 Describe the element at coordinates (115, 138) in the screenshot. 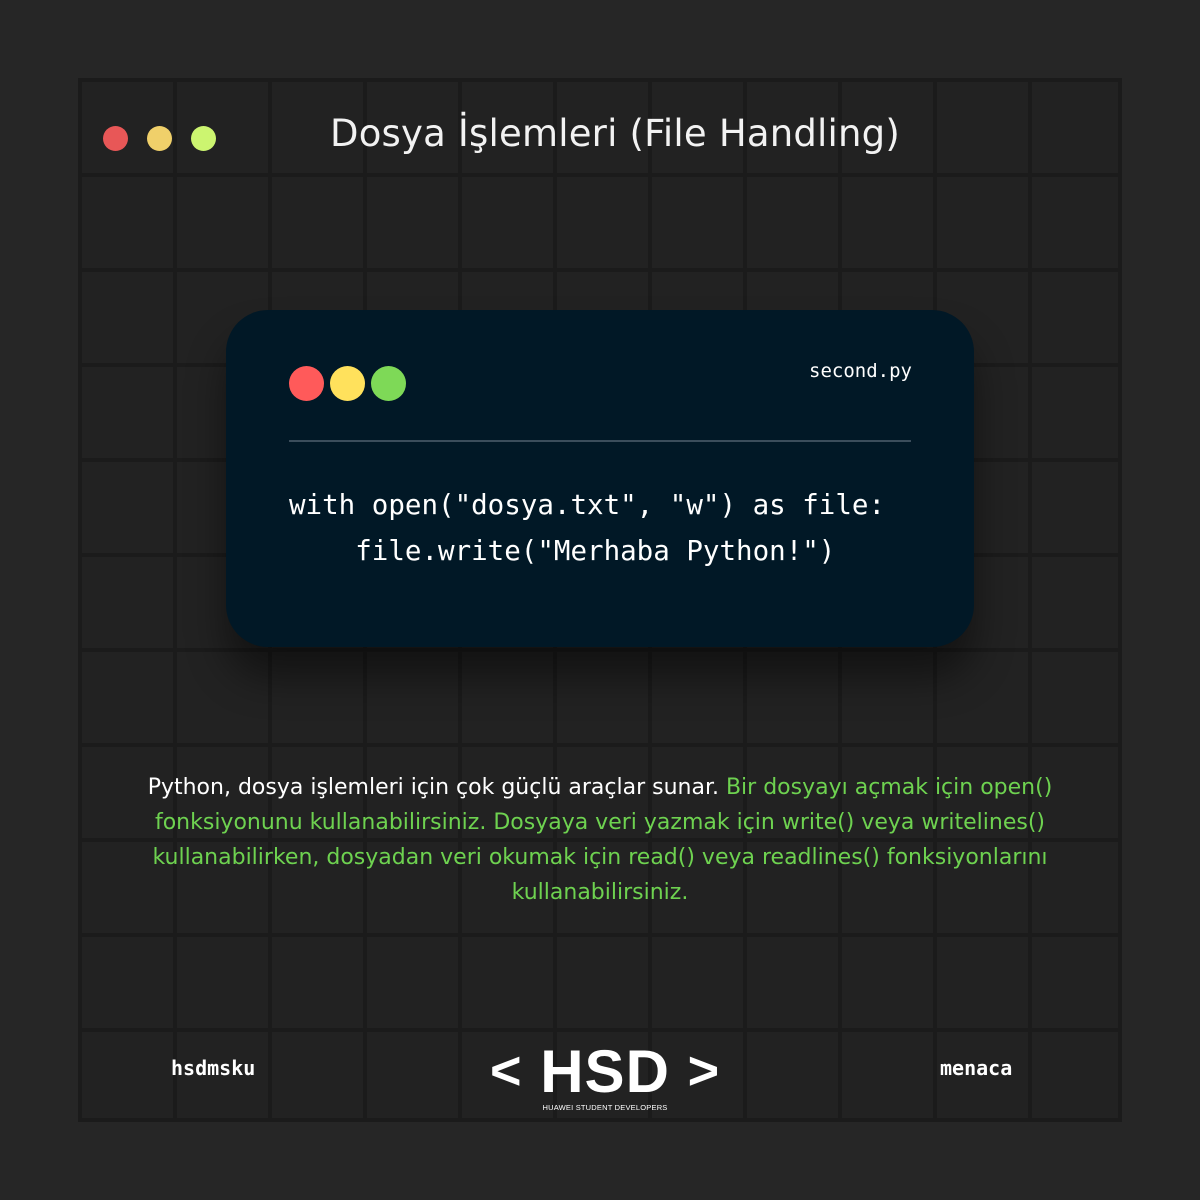

I see `close-dot-icon` at that location.